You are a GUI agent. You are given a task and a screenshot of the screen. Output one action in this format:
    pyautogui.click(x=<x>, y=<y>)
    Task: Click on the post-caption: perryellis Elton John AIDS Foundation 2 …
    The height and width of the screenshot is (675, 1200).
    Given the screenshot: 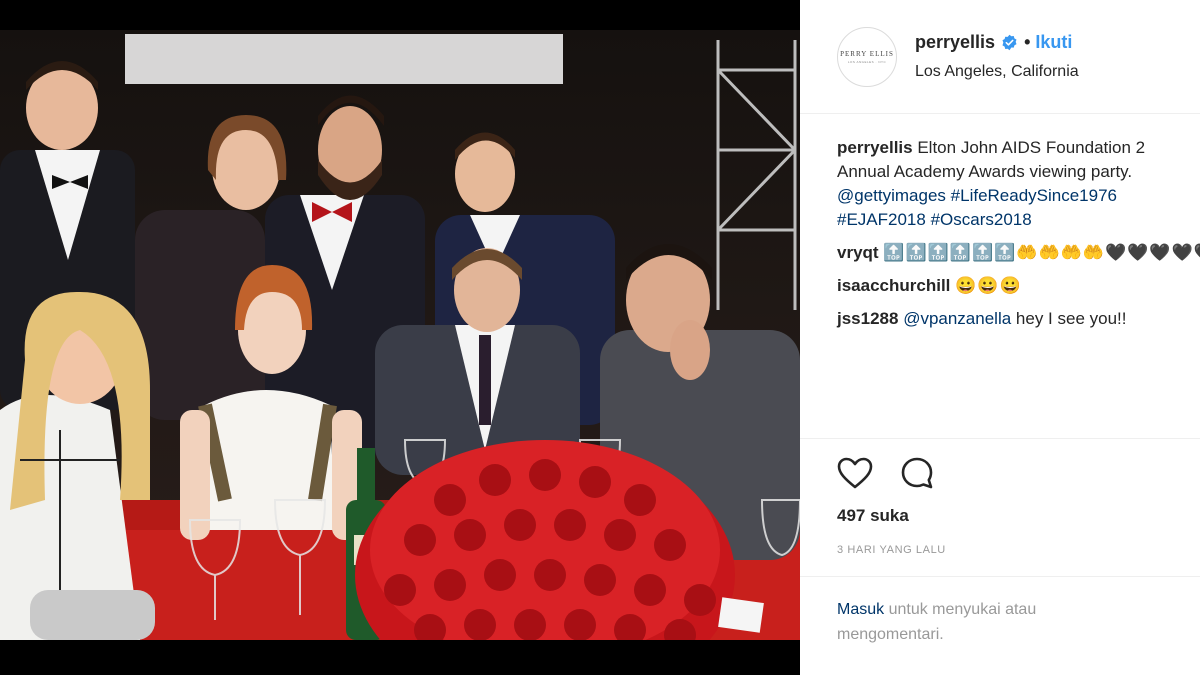 What is the action you would take?
    pyautogui.click(x=1018, y=184)
    